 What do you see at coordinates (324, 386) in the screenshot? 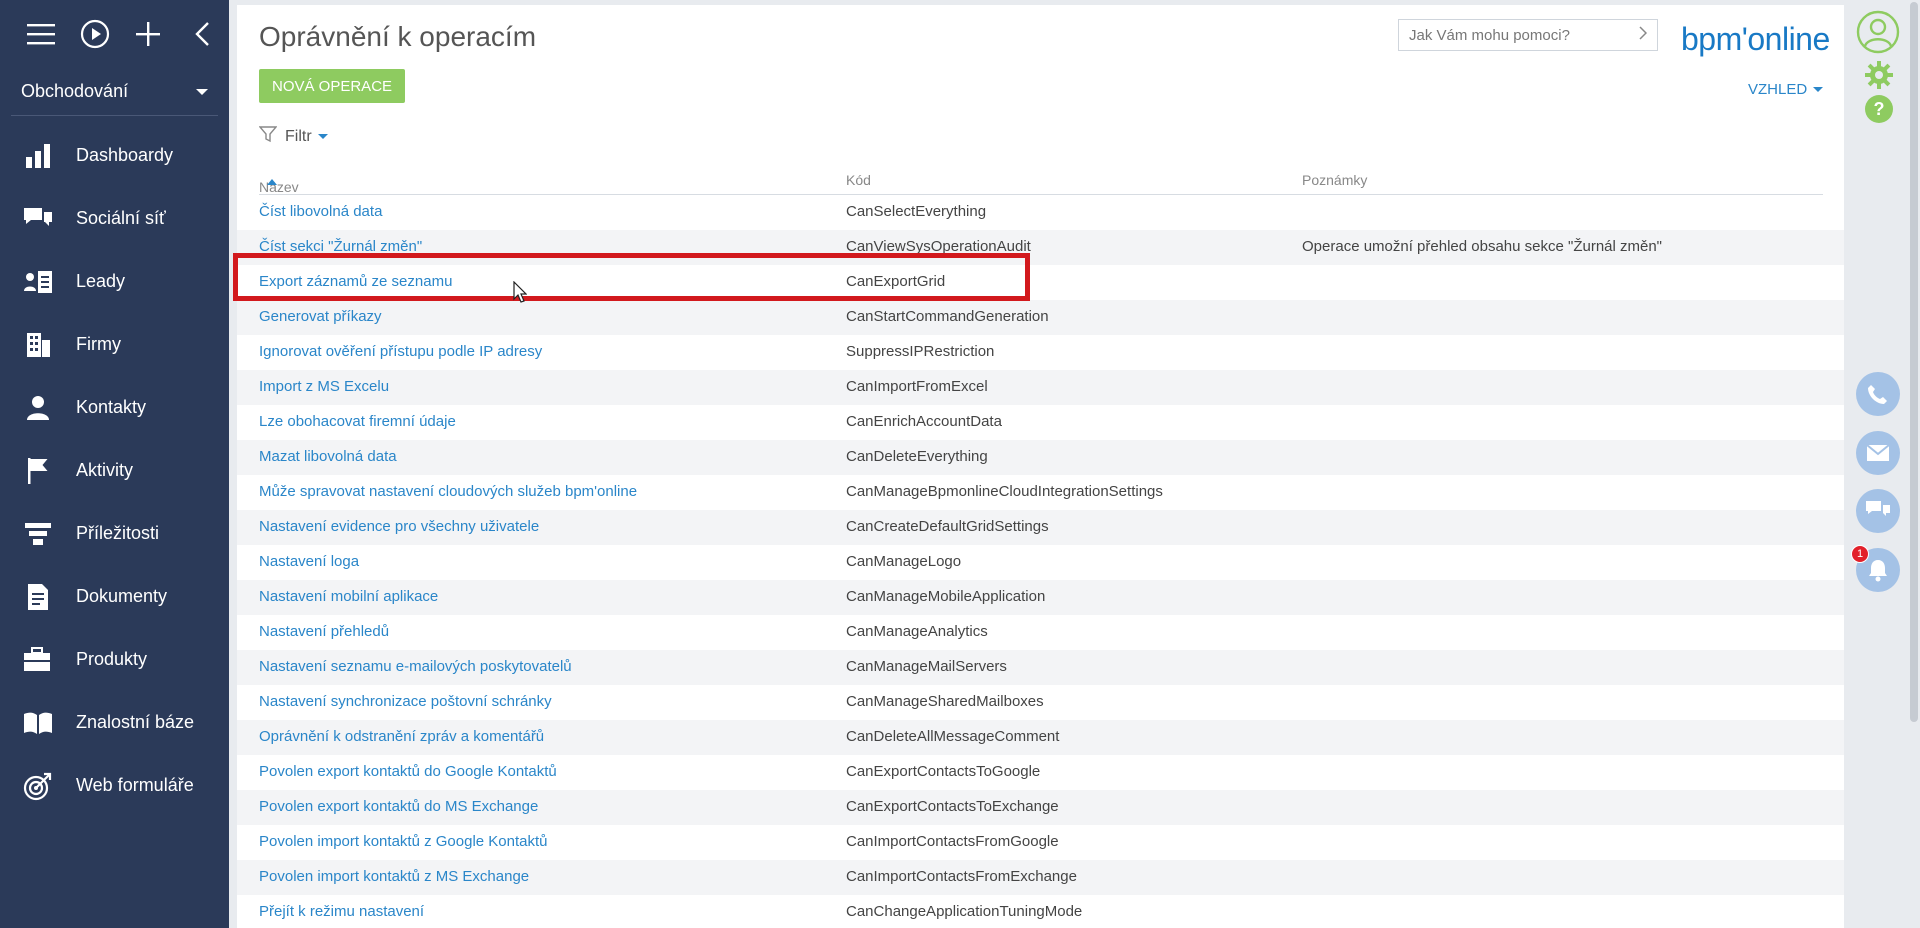
I see `operation-name-link: Import z MS Excelu` at bounding box center [324, 386].